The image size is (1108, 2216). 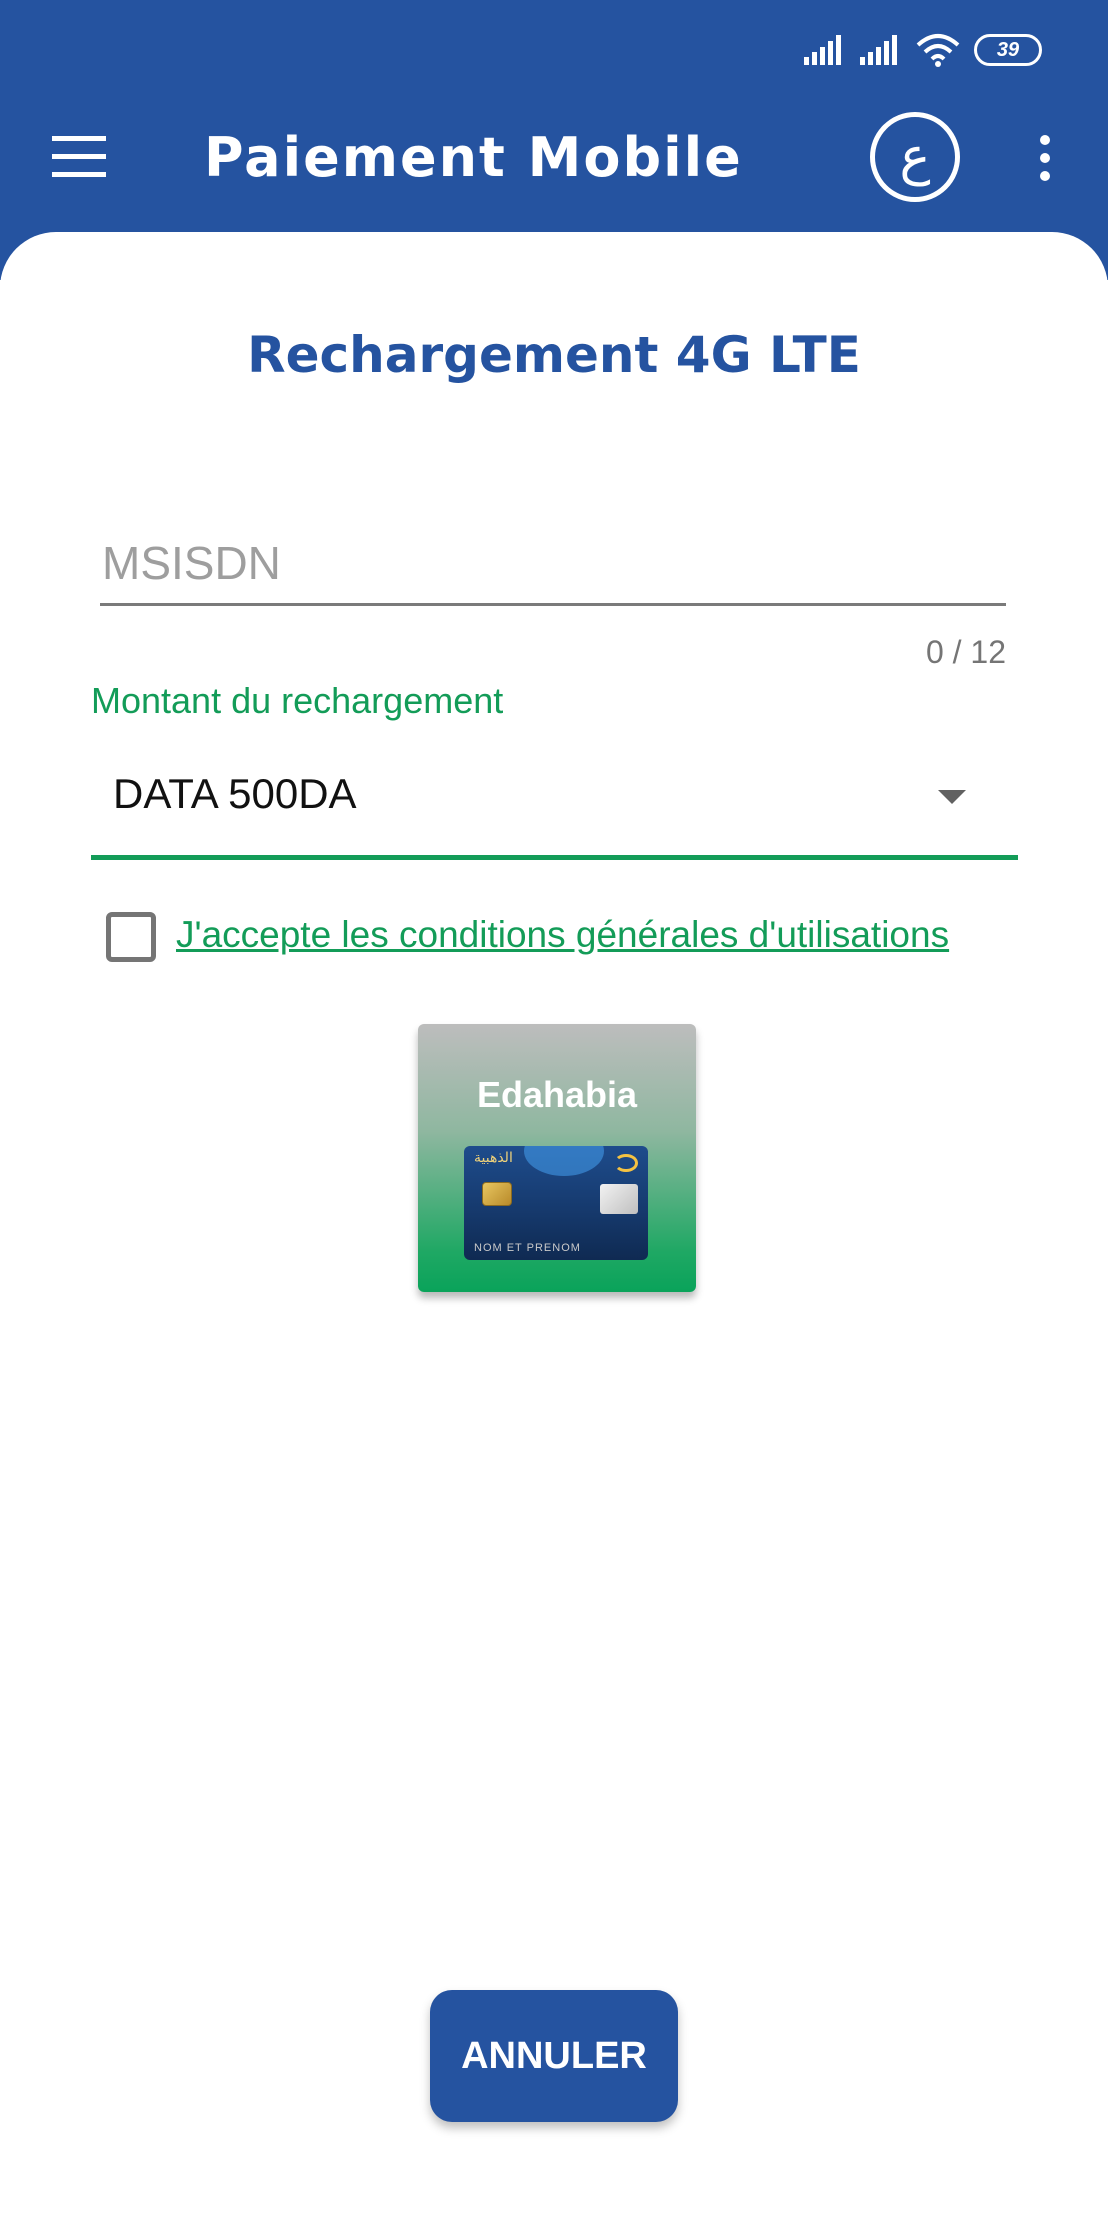 I want to click on edahabia-payment-option: Edahabia الذهبية NOM ET PRENOM, so click(x=557, y=1158).